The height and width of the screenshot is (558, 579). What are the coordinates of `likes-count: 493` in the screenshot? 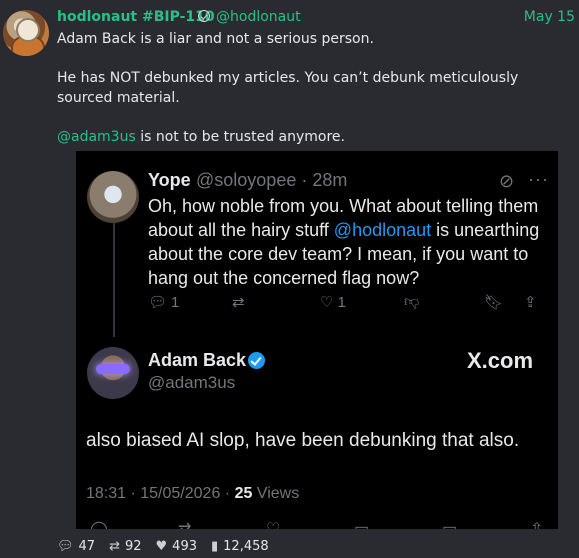 It's located at (184, 546).